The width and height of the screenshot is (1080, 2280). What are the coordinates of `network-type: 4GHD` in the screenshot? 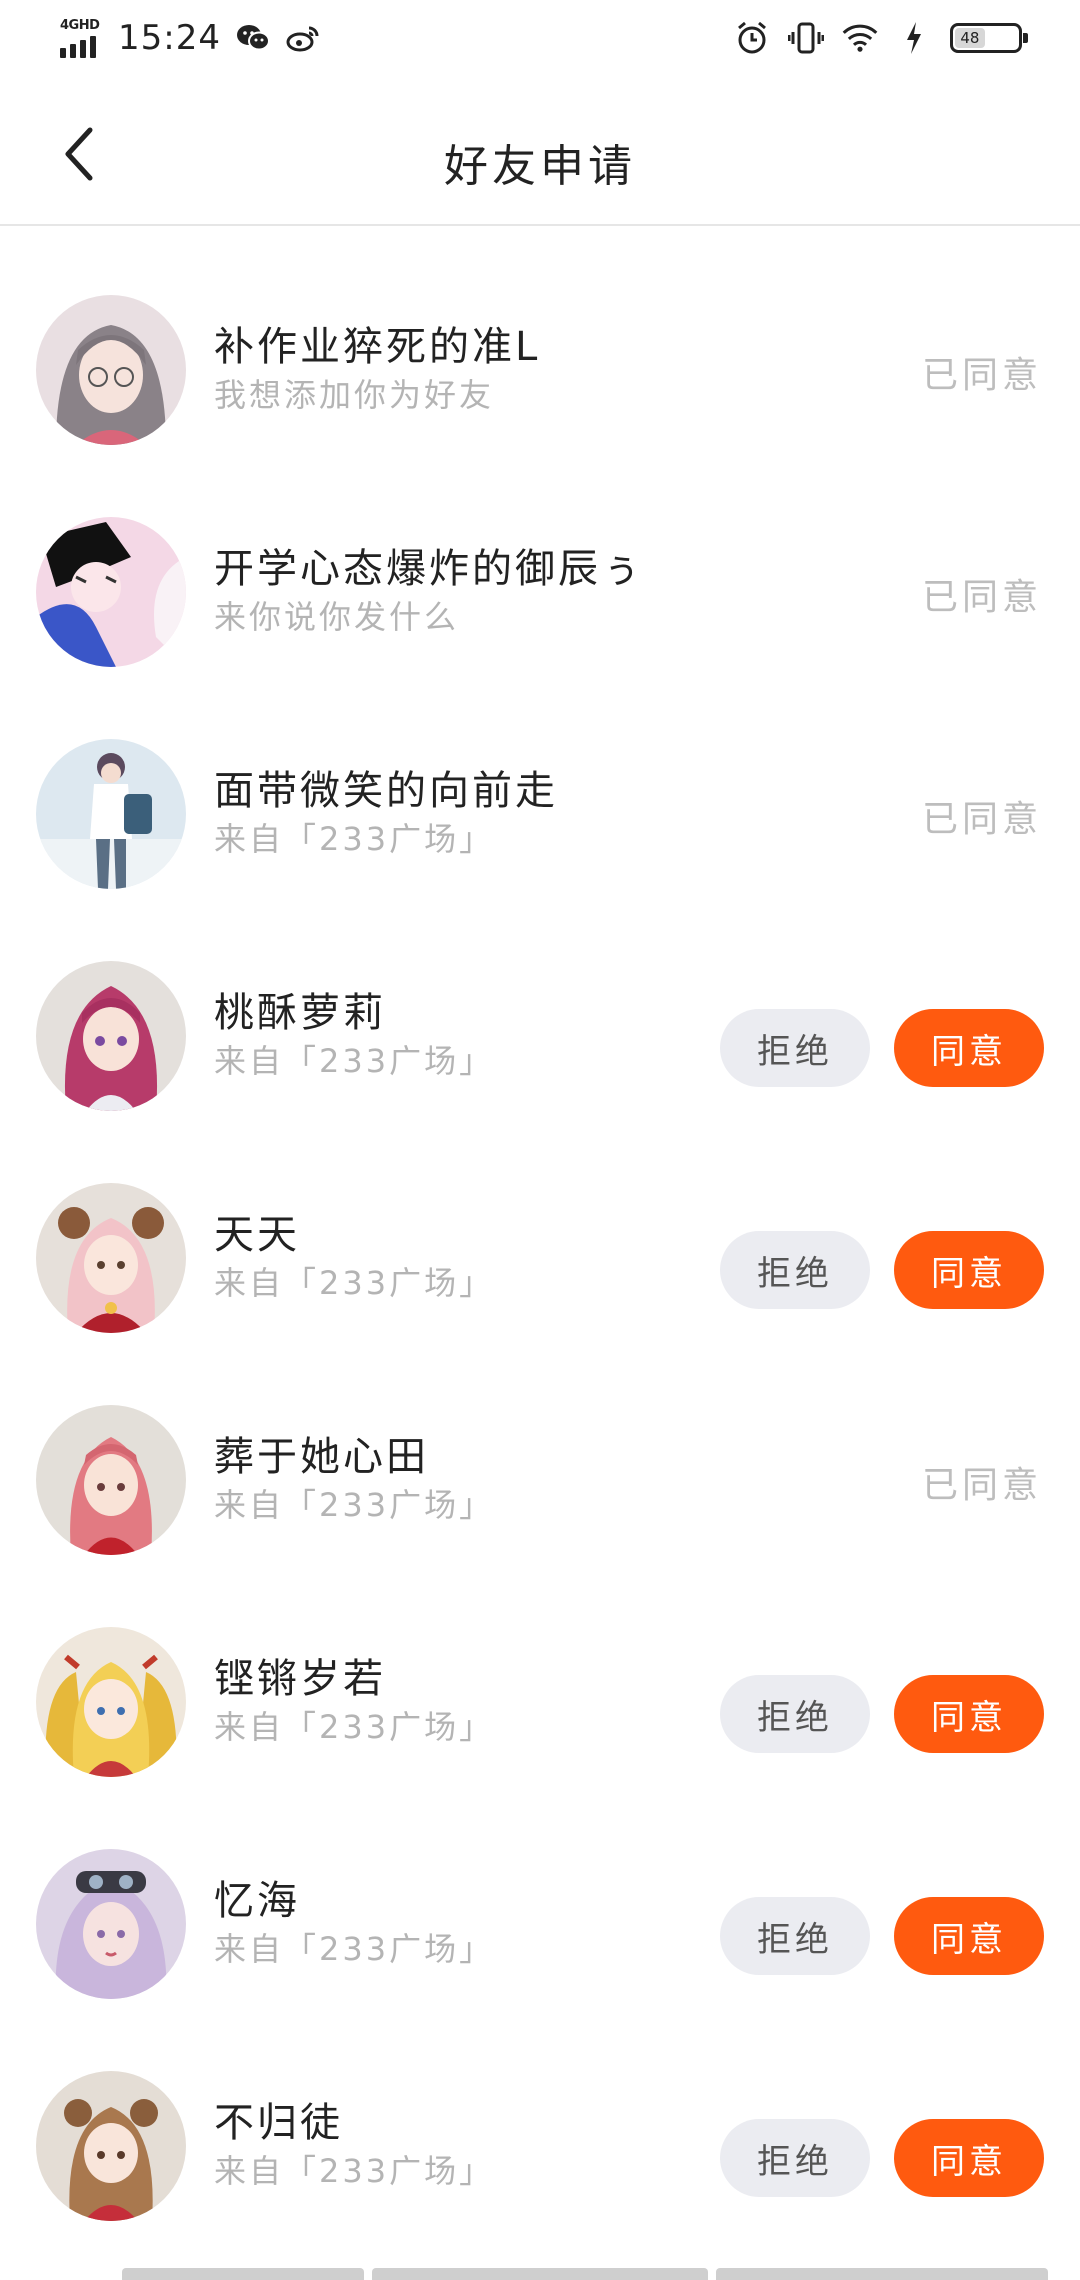 It's located at (80, 25).